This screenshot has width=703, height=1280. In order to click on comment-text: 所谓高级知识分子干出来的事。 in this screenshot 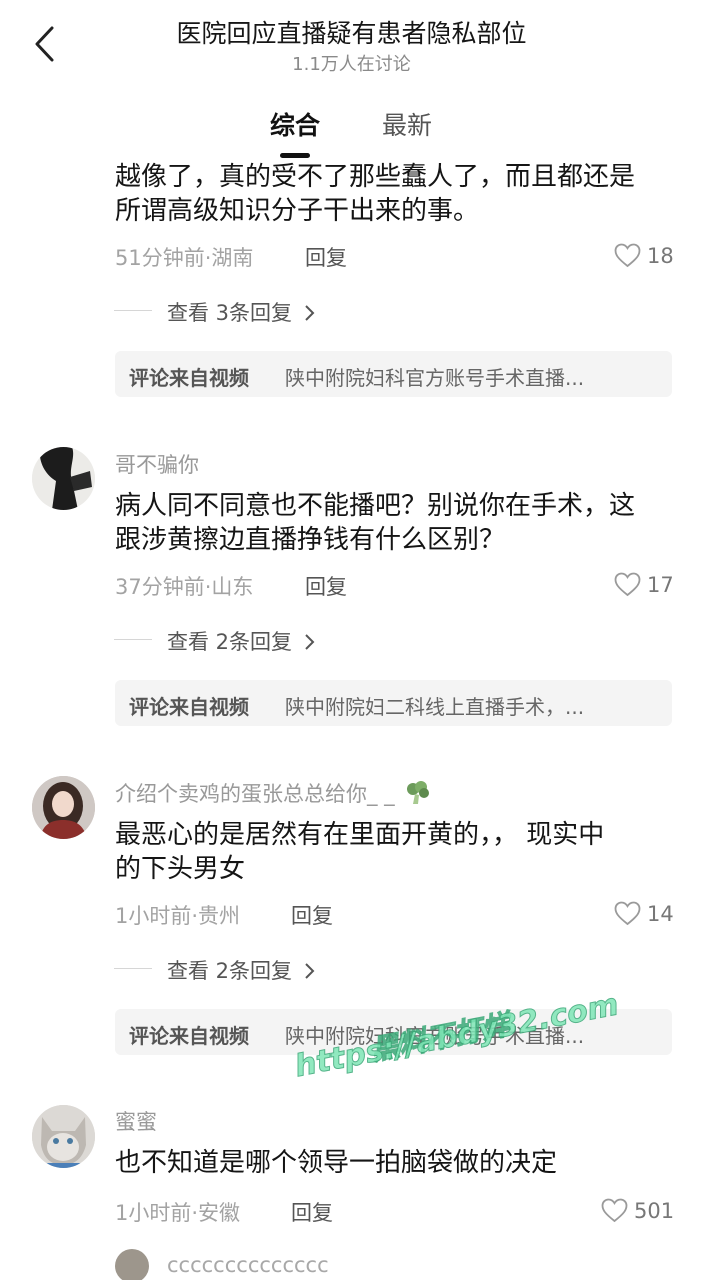, I will do `click(297, 211)`.